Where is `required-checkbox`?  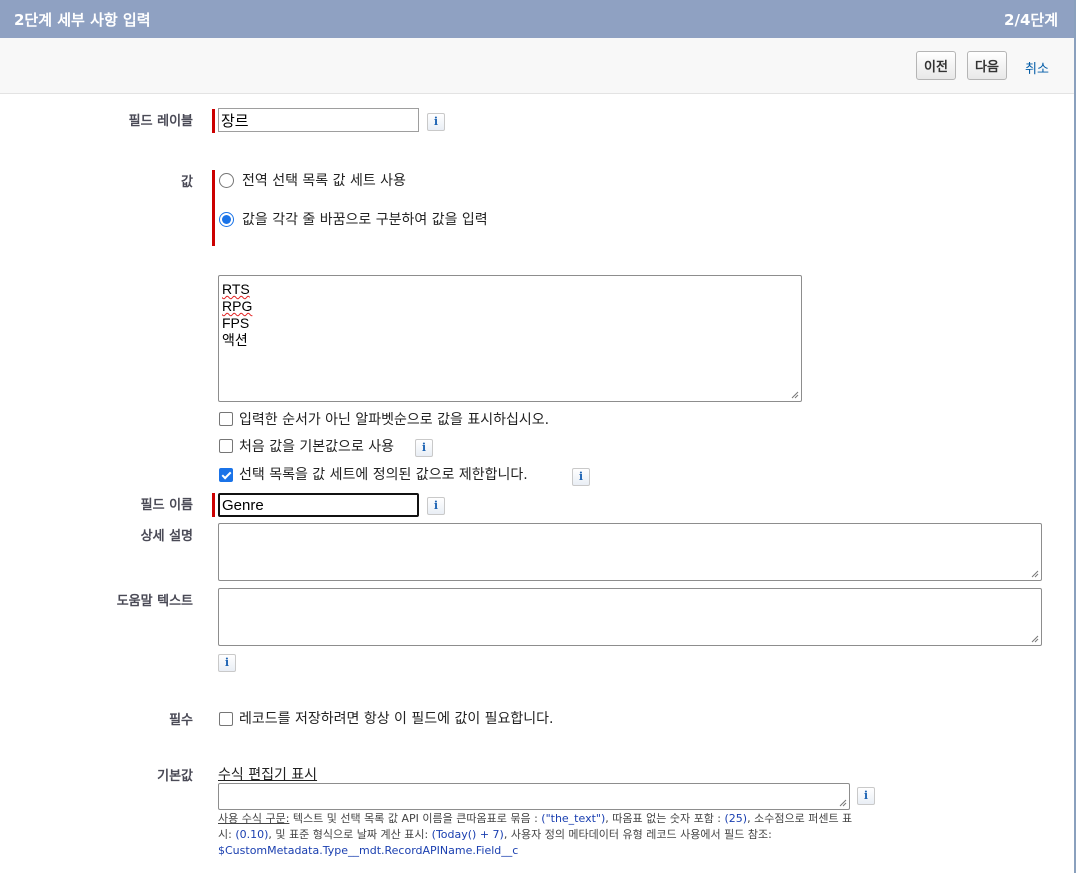 required-checkbox is located at coordinates (226, 719).